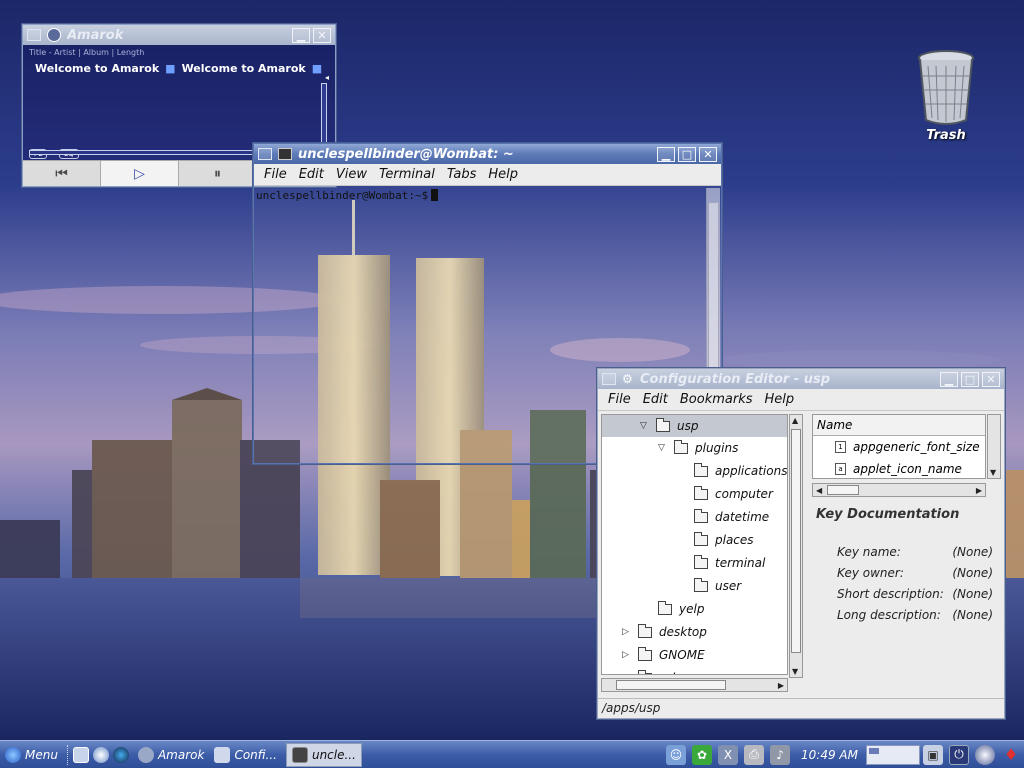 The height and width of the screenshot is (768, 1024). What do you see at coordinates (681, 609) in the screenshot?
I see `tree-item-yelp: yelp` at bounding box center [681, 609].